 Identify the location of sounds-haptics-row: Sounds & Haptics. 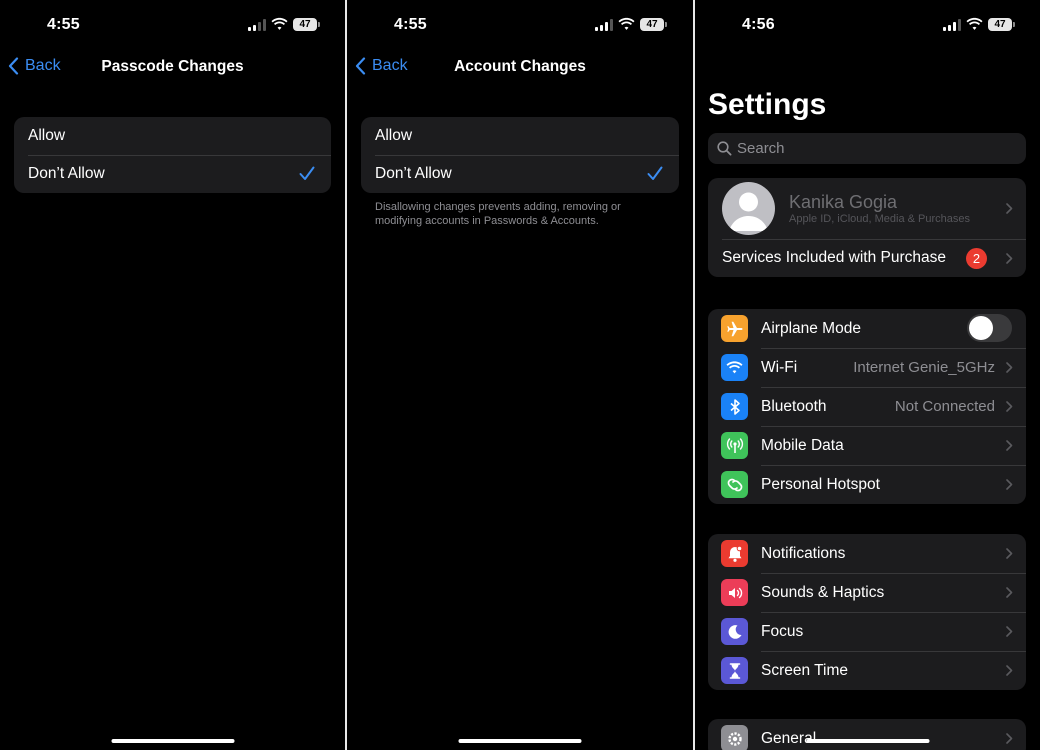
(867, 592).